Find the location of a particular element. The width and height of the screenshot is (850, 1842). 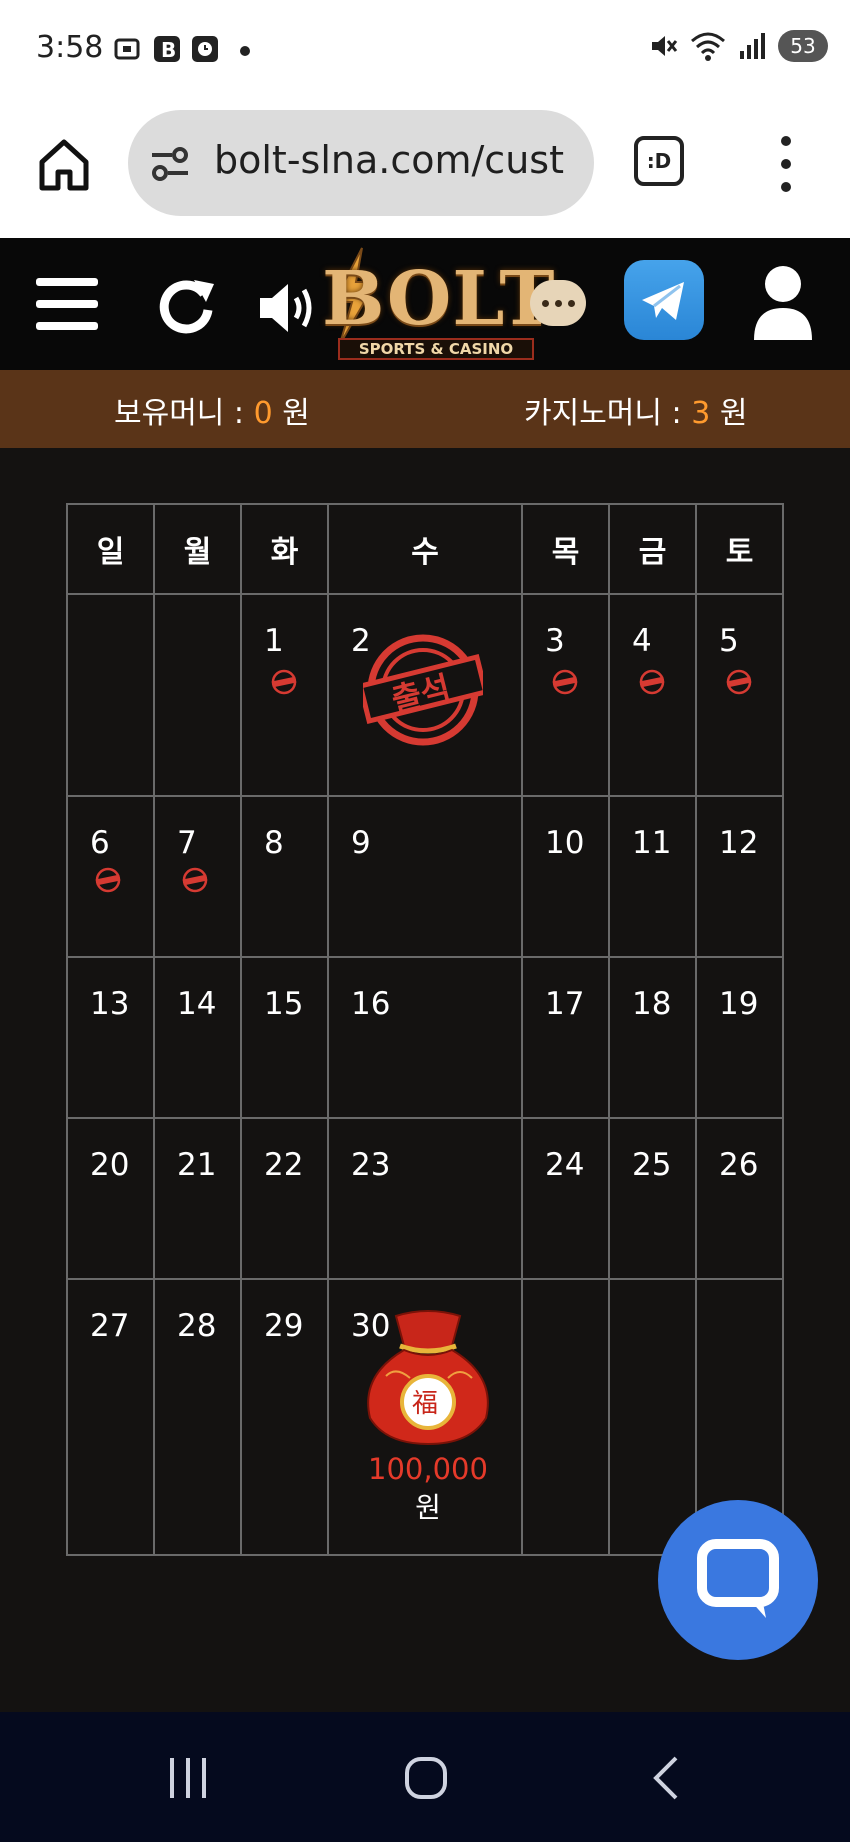

calendar-day: 24 is located at coordinates (565, 1198).